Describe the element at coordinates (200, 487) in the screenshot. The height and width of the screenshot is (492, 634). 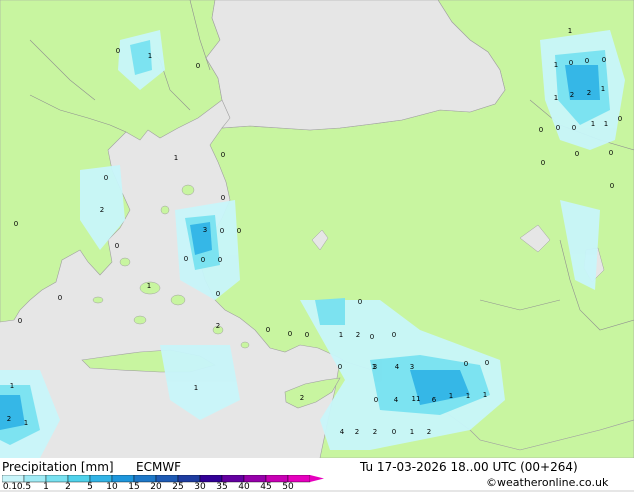
I see `legend-tick-label: 30` at that location.